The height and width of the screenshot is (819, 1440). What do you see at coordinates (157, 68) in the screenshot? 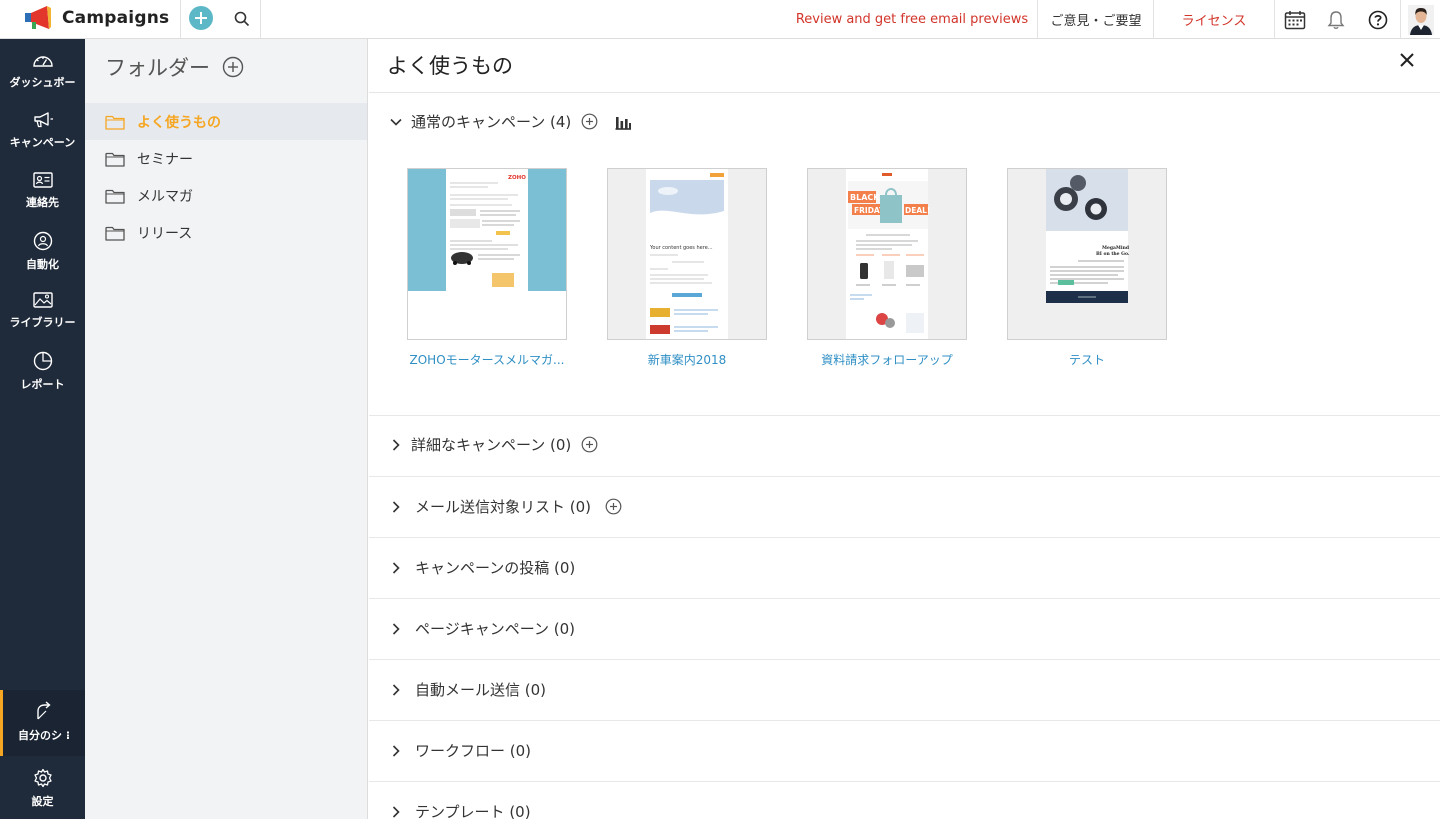
I see `folder-panel-title: フォルダー` at bounding box center [157, 68].